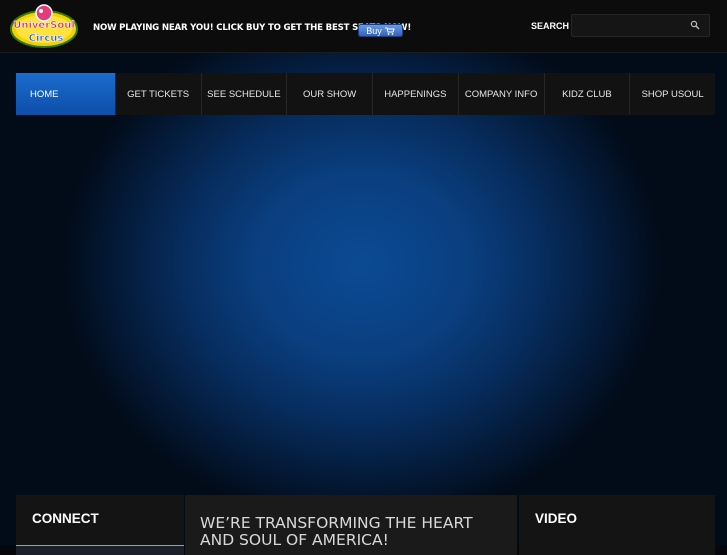 The width and height of the screenshot is (727, 555). I want to click on universoul-circus-logo: UniverSoul Circus, so click(44, 27).